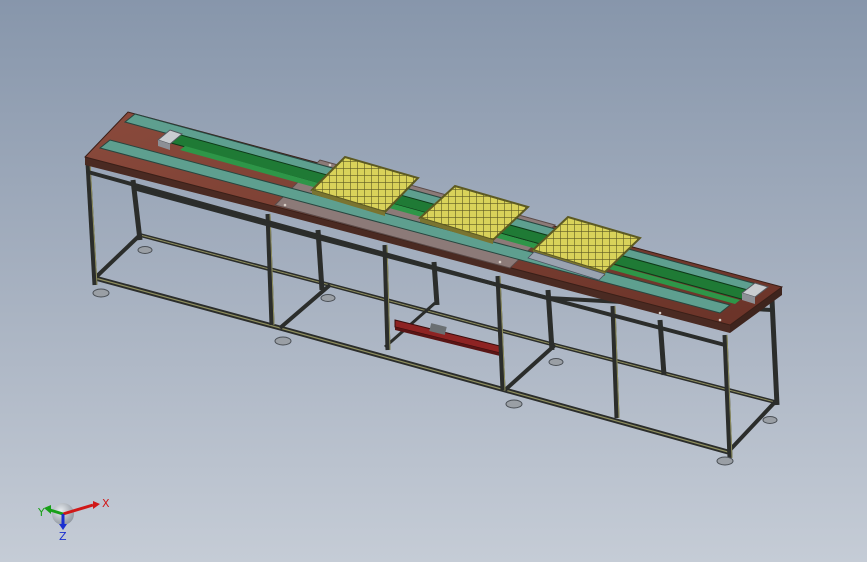  What do you see at coordinates (75, 518) in the screenshot?
I see `orientation-triad: X Y Z` at bounding box center [75, 518].